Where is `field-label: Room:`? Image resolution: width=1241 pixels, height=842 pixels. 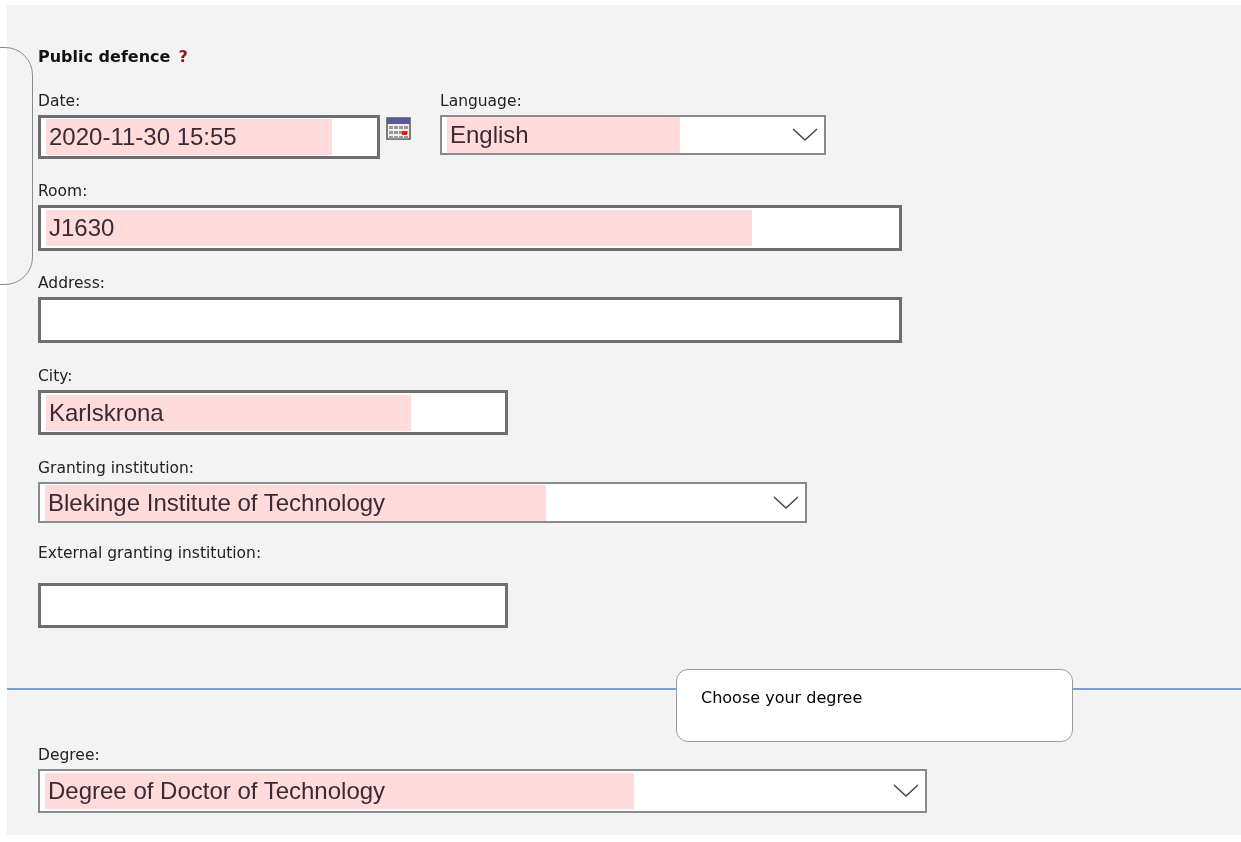 field-label: Room: is located at coordinates (63, 191).